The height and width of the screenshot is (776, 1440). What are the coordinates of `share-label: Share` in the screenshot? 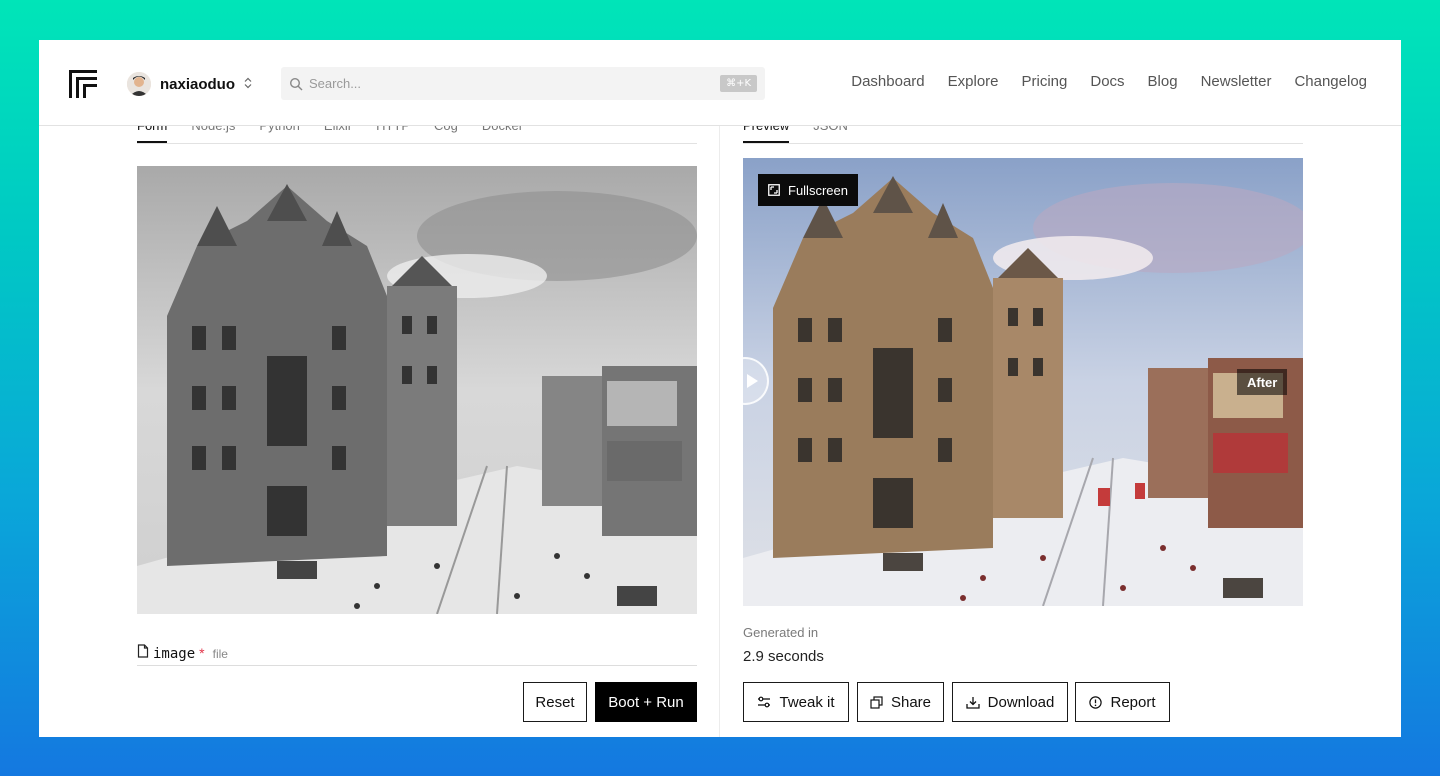 It's located at (911, 702).